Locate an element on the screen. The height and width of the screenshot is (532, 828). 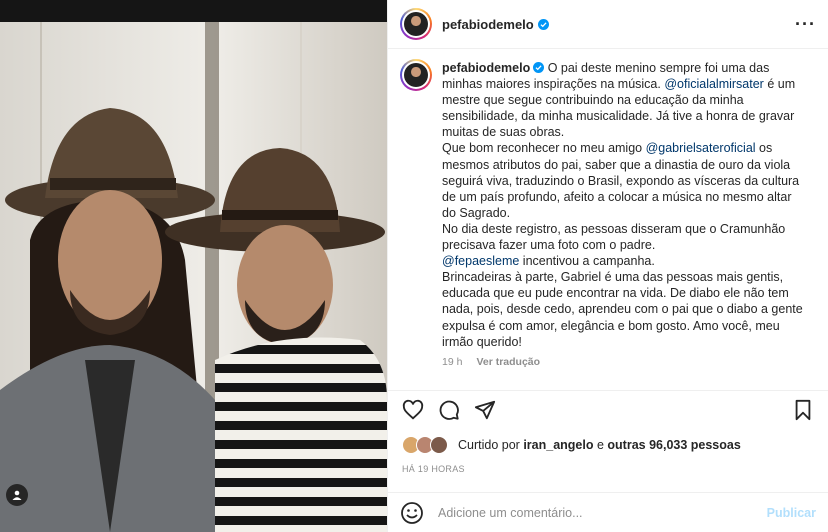
publish-button: Publicar is located at coordinates (791, 513).